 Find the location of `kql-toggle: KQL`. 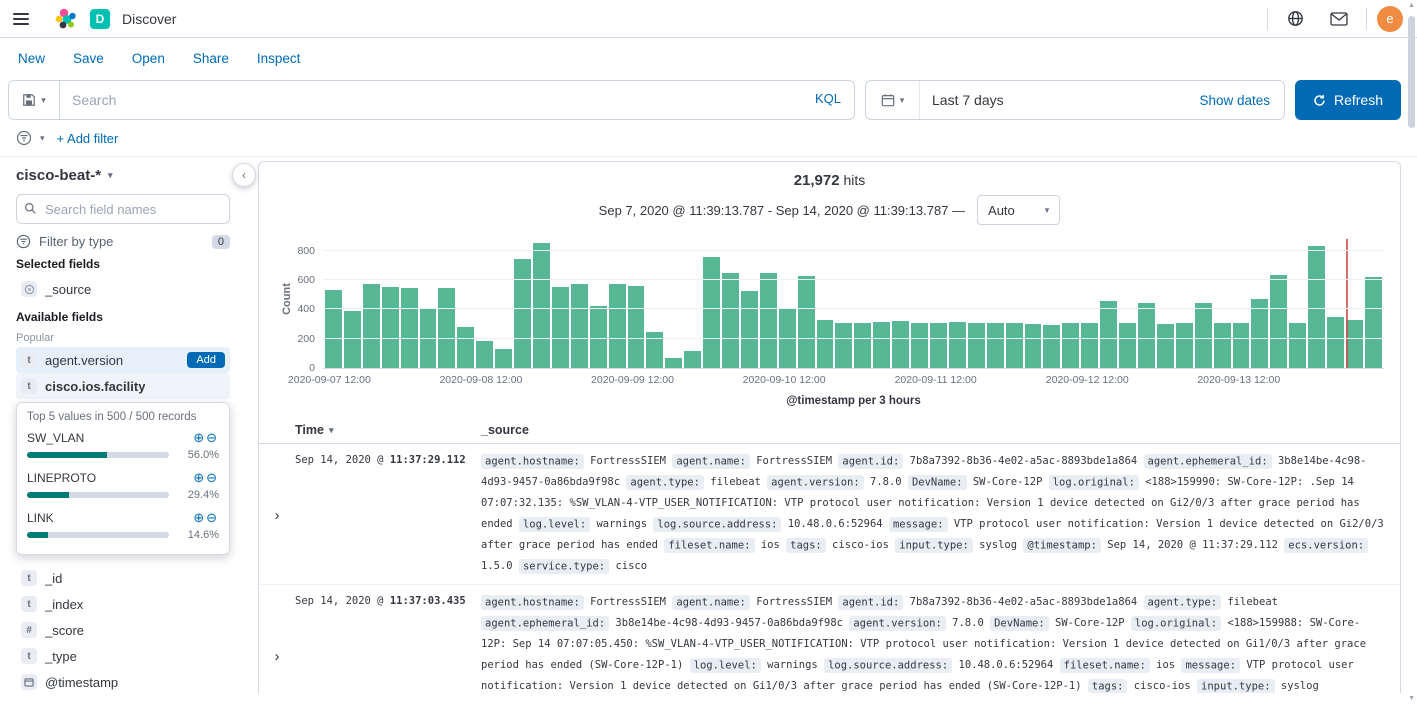

kql-toggle: KQL is located at coordinates (828, 98).